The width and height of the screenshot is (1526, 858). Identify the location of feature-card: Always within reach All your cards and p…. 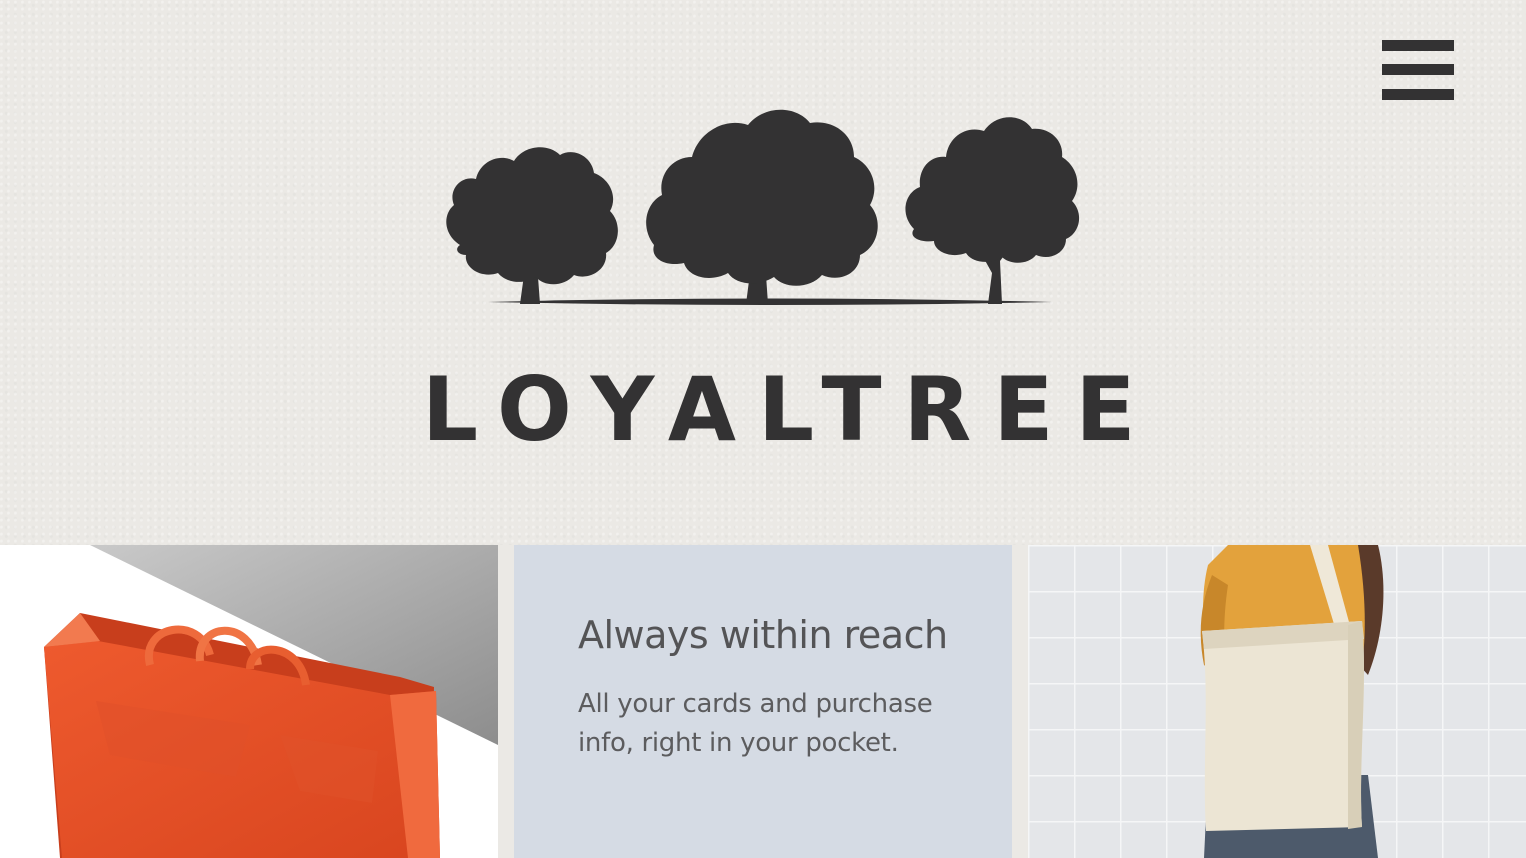
(763, 701).